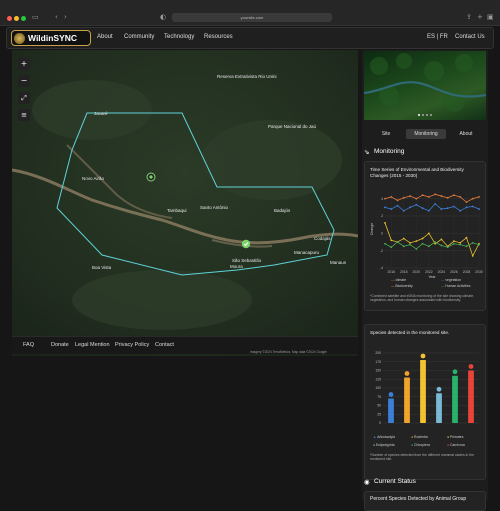 The width and height of the screenshot is (500, 511). Describe the element at coordinates (384, 437) in the screenshot. I see `legend-artiodactyla: ▲ Artiodactyla` at that location.